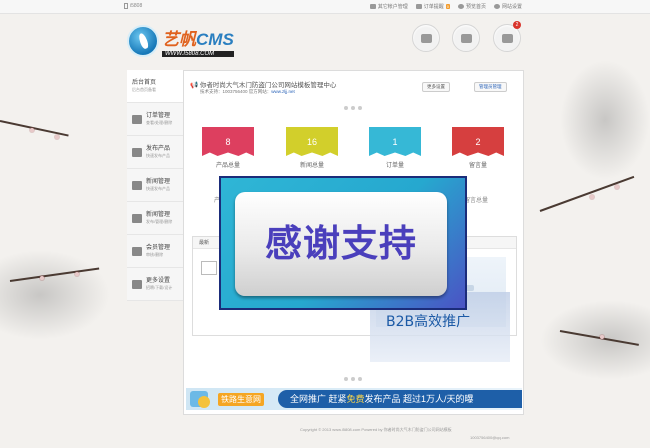 The image size is (650, 448). Describe the element at coordinates (158, 248) in the screenshot. I see `sidebar-item-label: 会员管理` at that location.